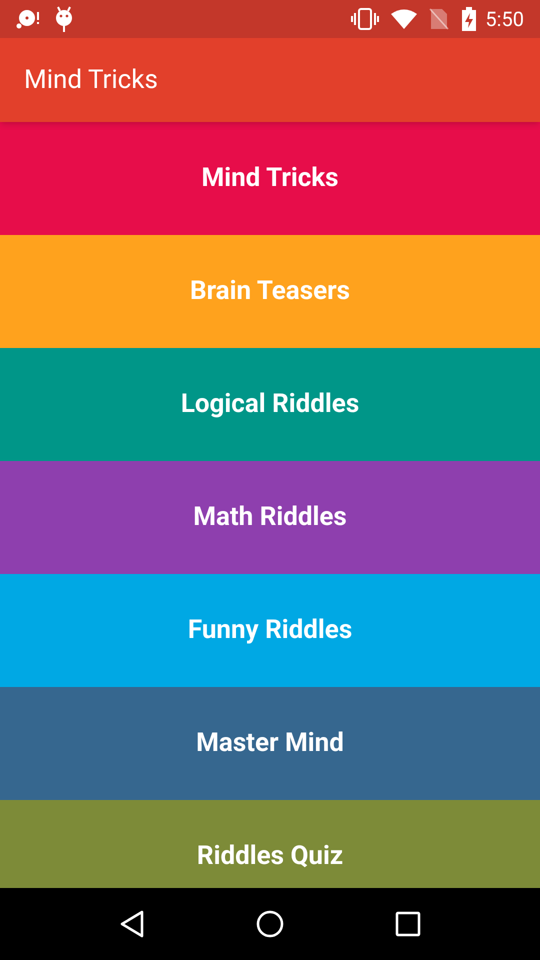 This screenshot has height=960, width=540. What do you see at coordinates (270, 517) in the screenshot?
I see `category-button: Math Riddles` at bounding box center [270, 517].